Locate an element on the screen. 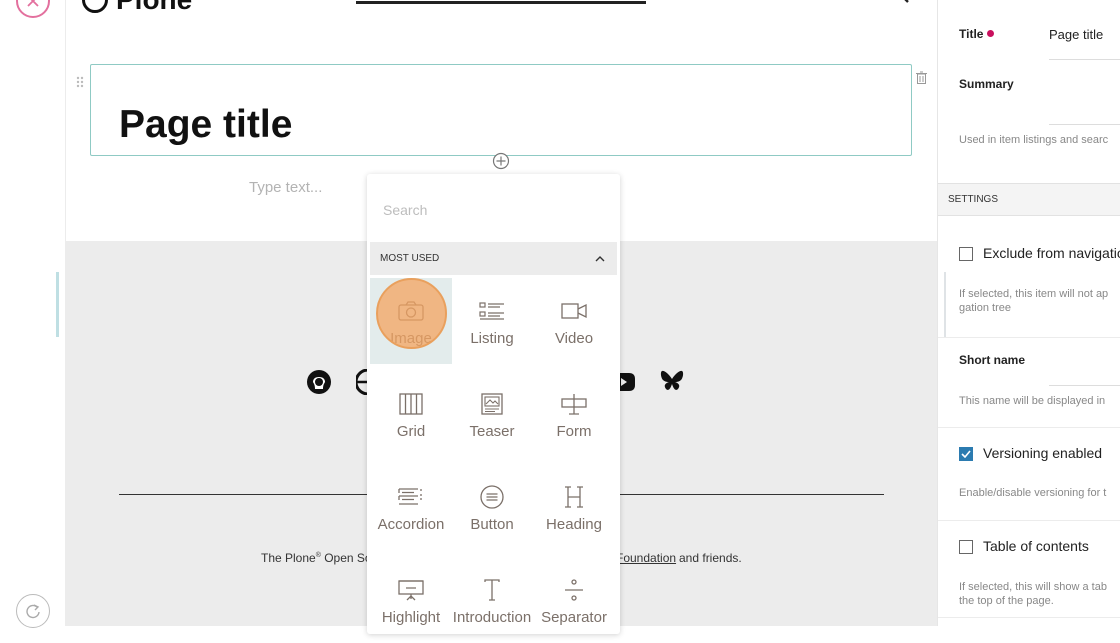  highlight-icon is located at coordinates (411, 590).